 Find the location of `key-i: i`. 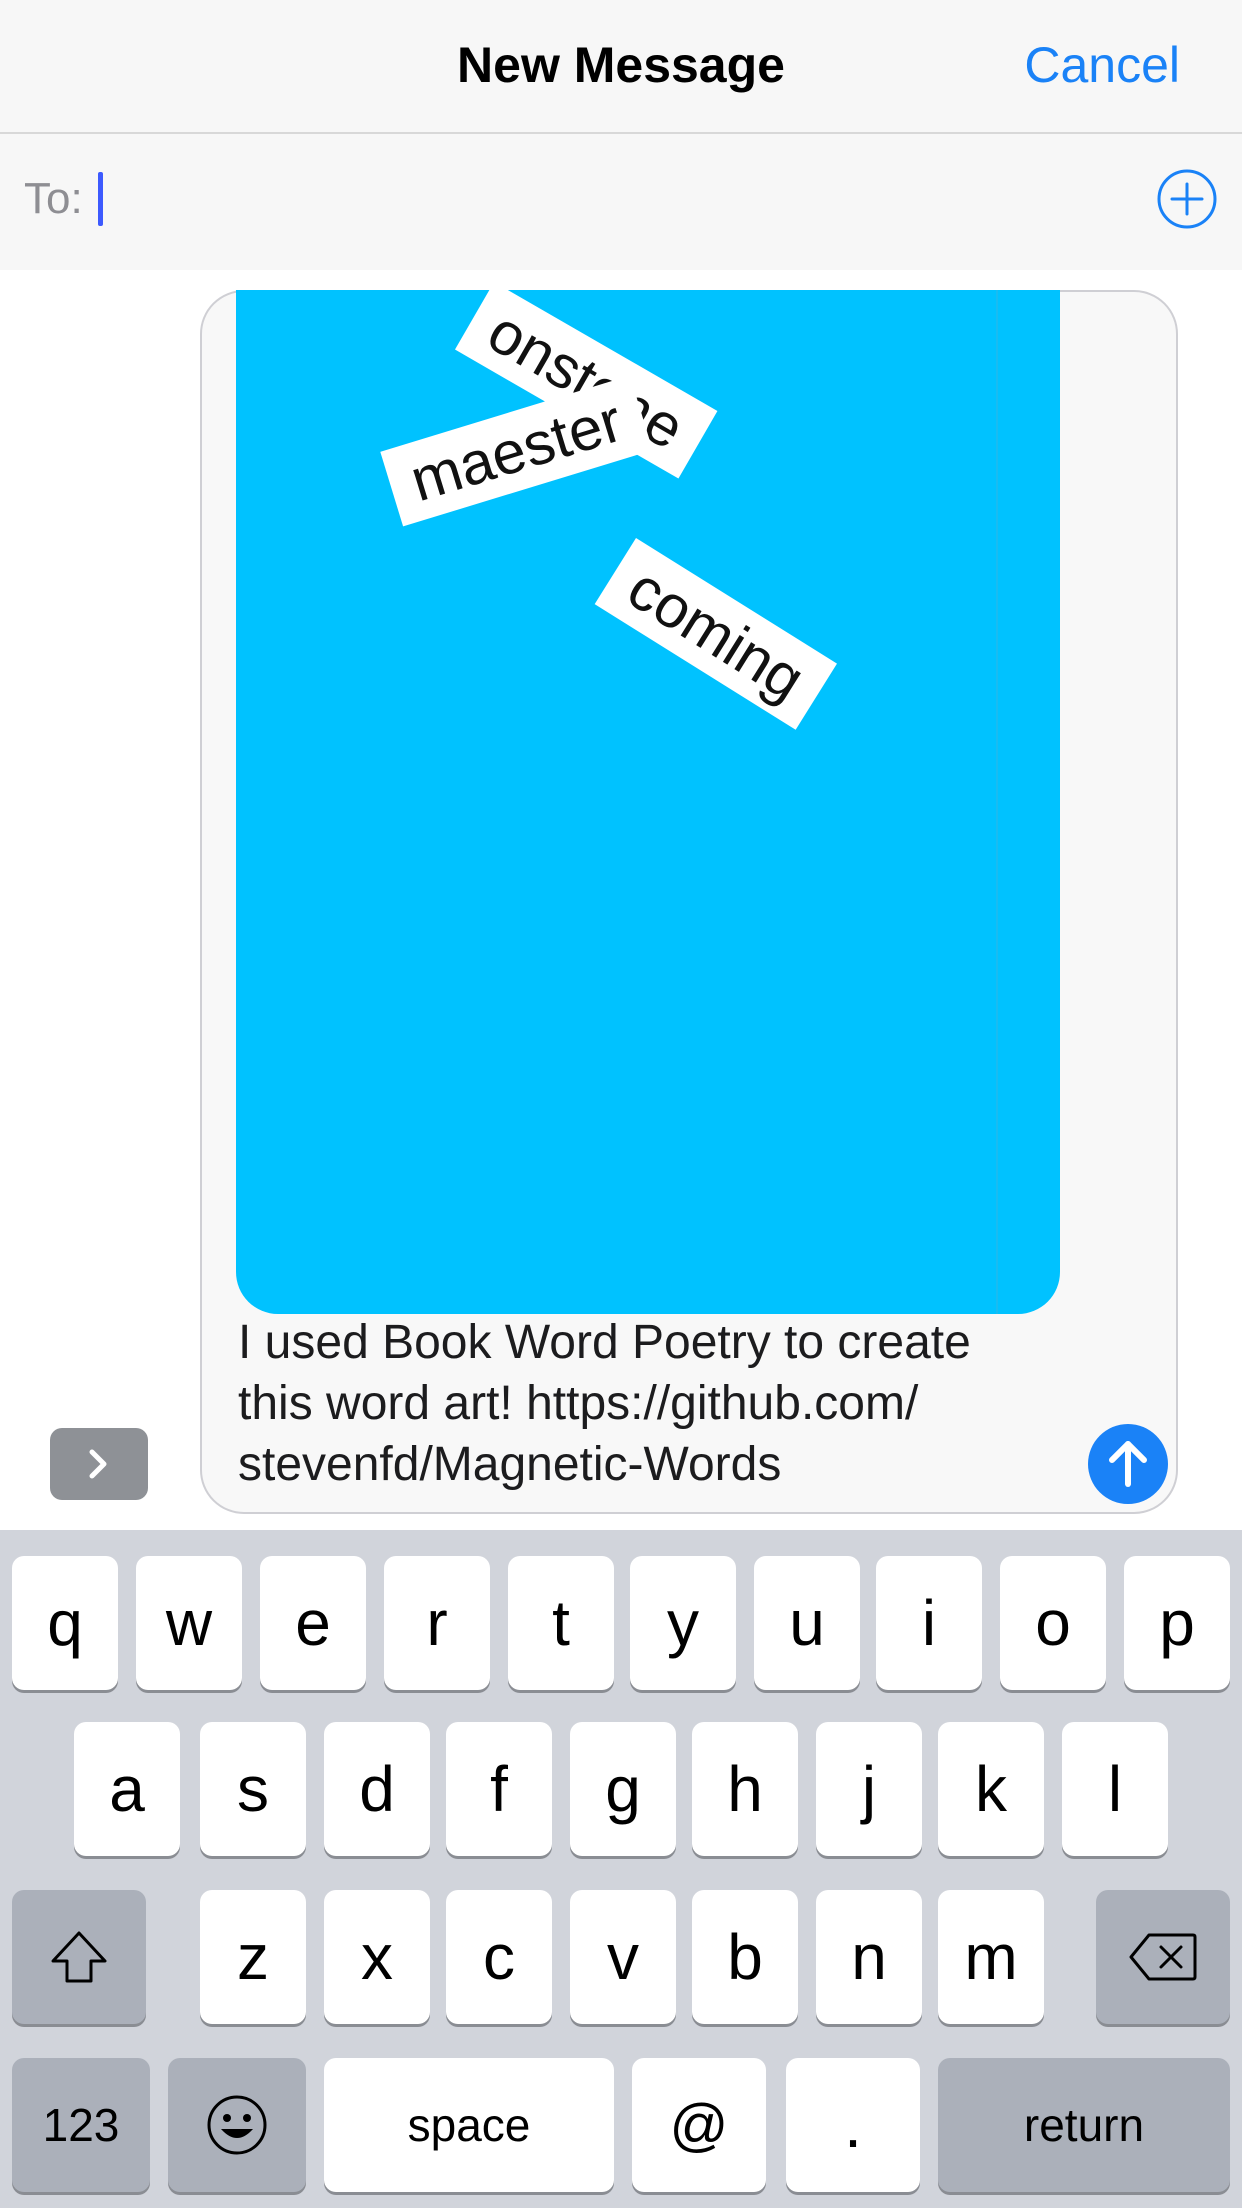

key-i: i is located at coordinates (929, 1623).